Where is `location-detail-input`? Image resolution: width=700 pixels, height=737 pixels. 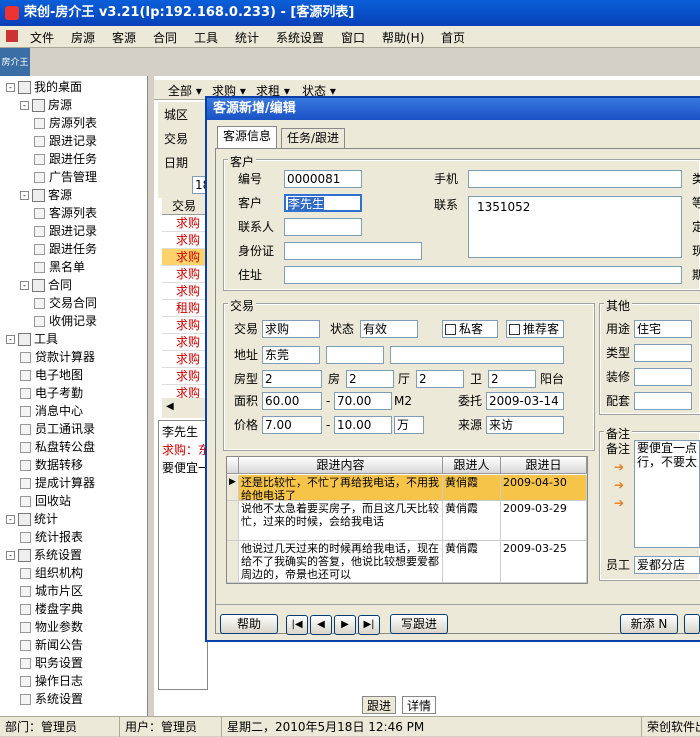 location-detail-input is located at coordinates (477, 355).